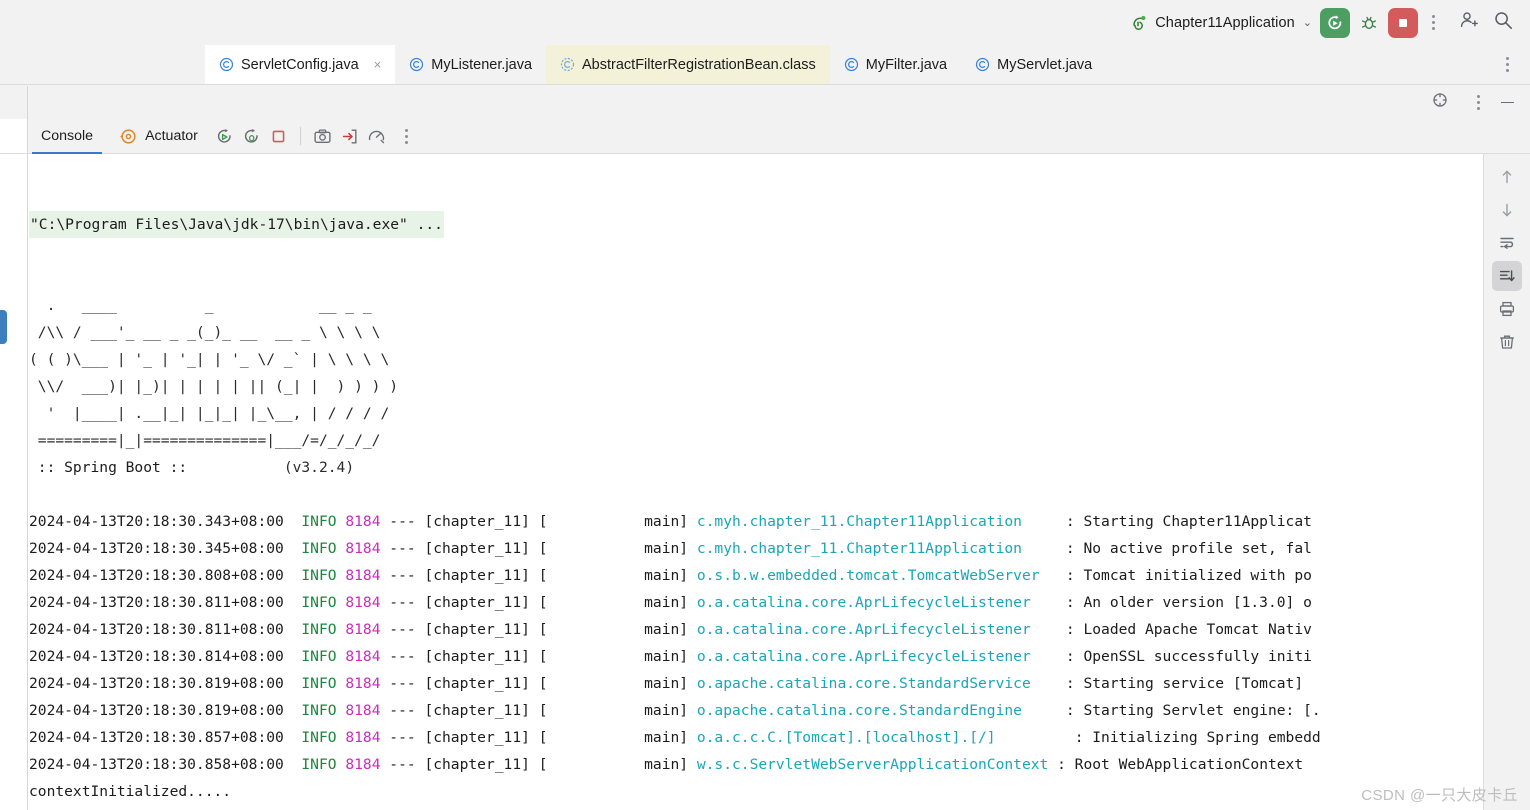 The image size is (1530, 810). I want to click on close-icon: ×, so click(378, 64).